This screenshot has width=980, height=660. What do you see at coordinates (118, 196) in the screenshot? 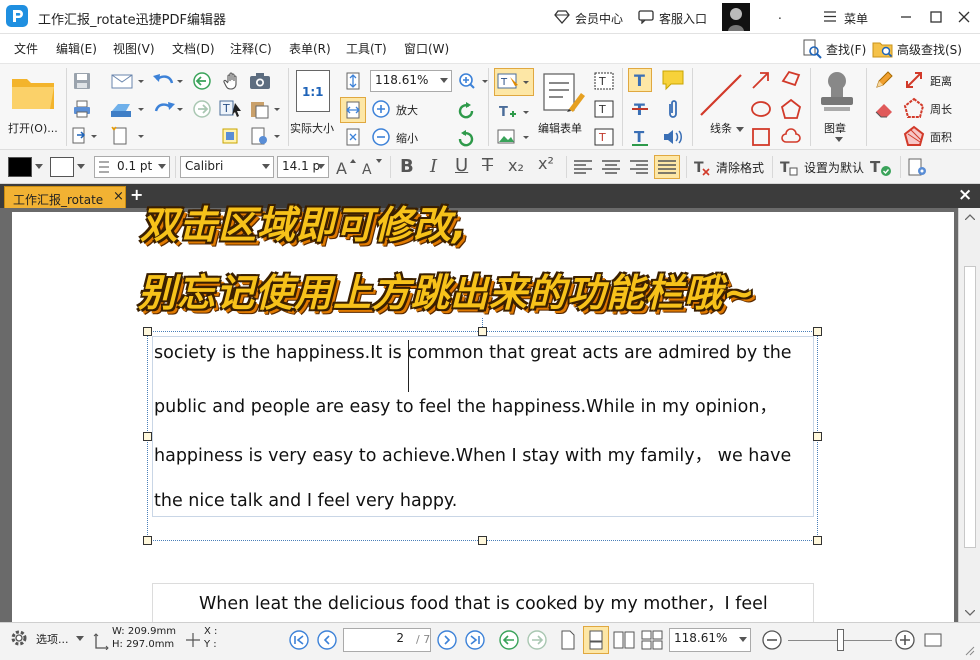
I see `tab-close-icon: ×` at bounding box center [118, 196].